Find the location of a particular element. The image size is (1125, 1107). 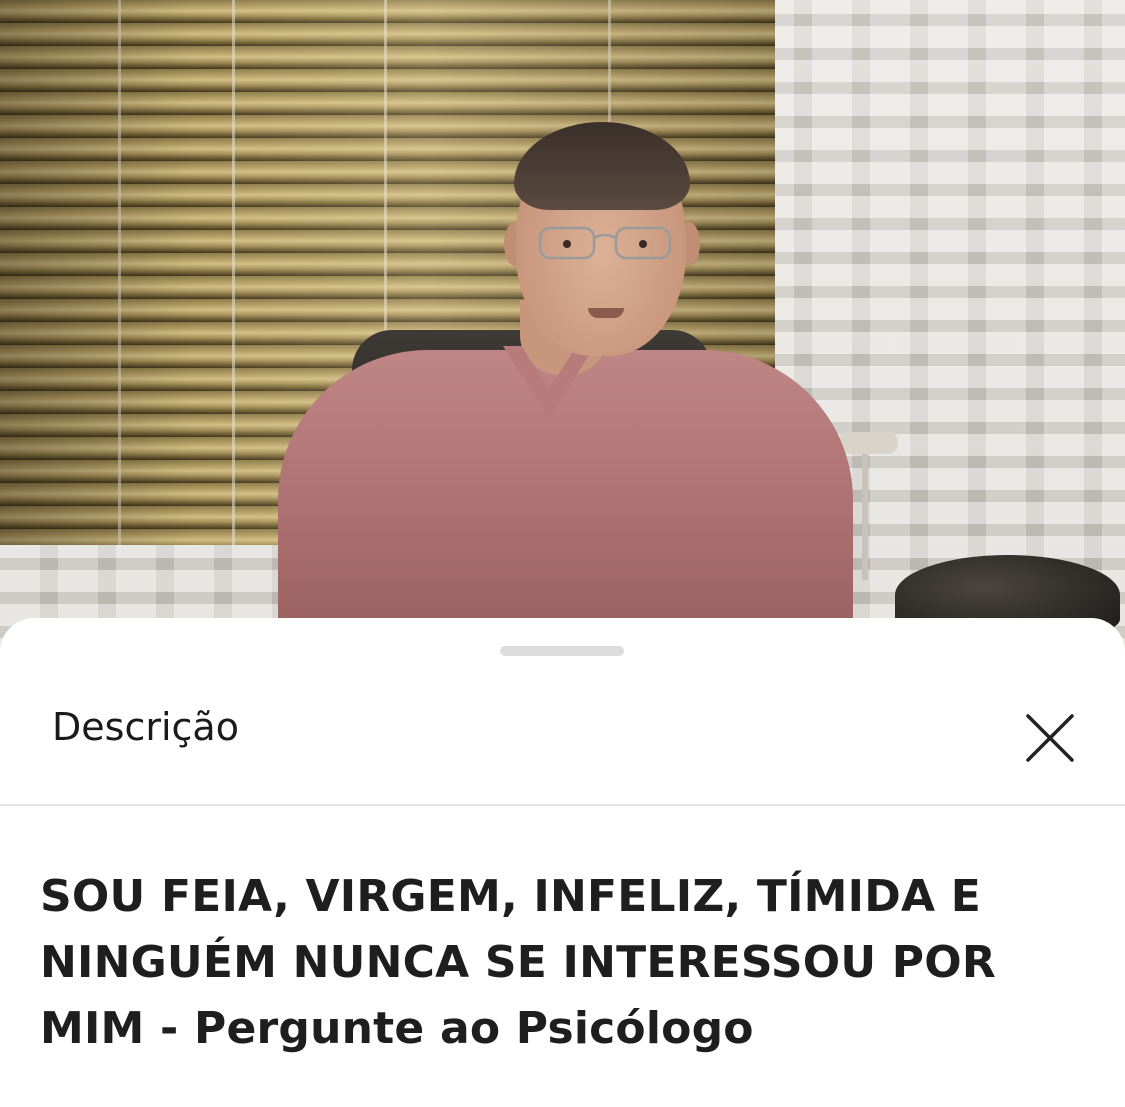

divider is located at coordinates (562, 805).